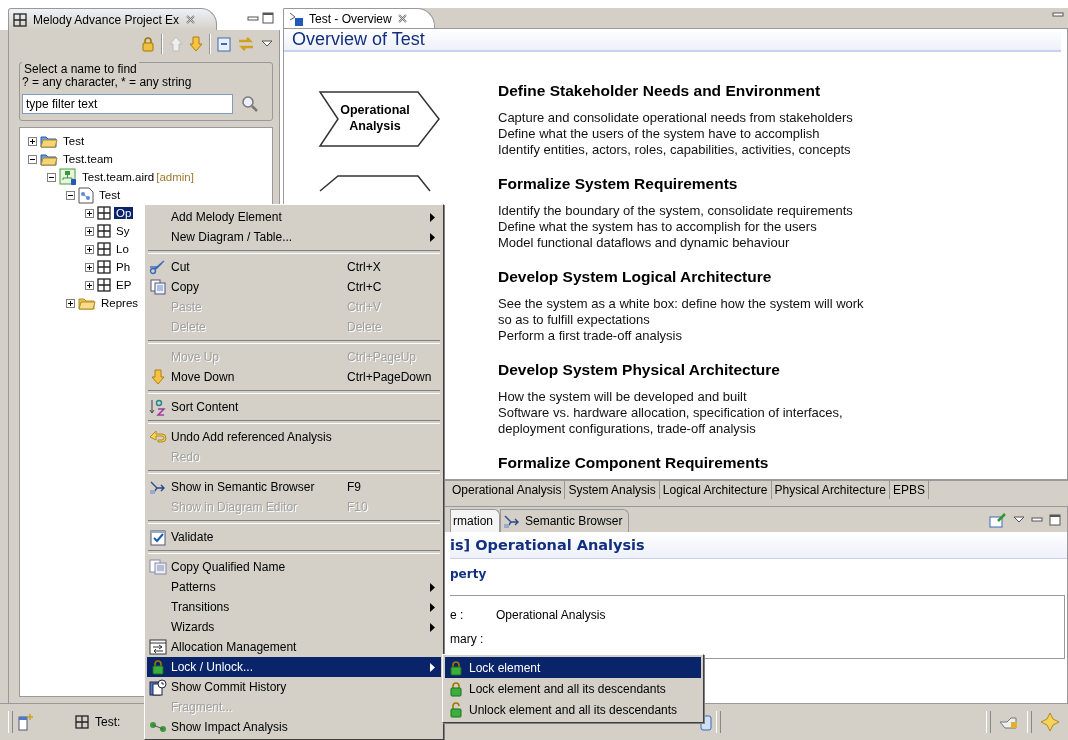 This screenshot has width=1068, height=740. What do you see at coordinates (86, 195) in the screenshot?
I see `model-document-icon` at bounding box center [86, 195].